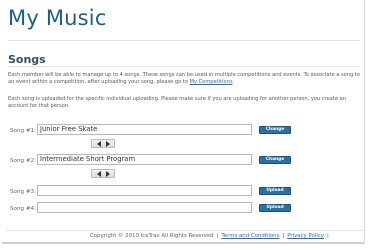 The image size is (369, 250). What do you see at coordinates (144, 159) in the screenshot?
I see `song-2-field: Intermediate Short Program` at bounding box center [144, 159].